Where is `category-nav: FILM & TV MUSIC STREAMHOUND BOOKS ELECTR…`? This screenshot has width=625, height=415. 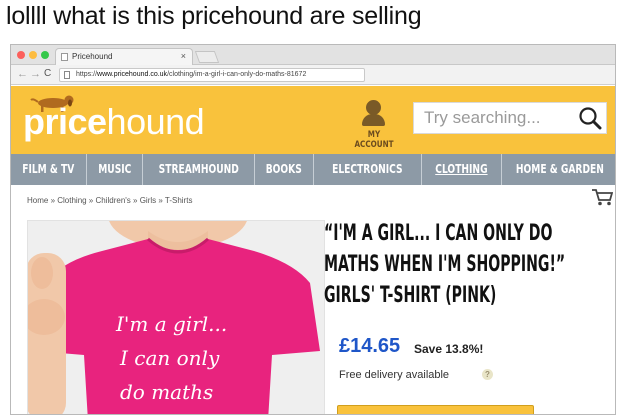
category-nav: FILM & TV MUSIC STREAMHOUND BOOKS ELECTR… is located at coordinates (313, 169).